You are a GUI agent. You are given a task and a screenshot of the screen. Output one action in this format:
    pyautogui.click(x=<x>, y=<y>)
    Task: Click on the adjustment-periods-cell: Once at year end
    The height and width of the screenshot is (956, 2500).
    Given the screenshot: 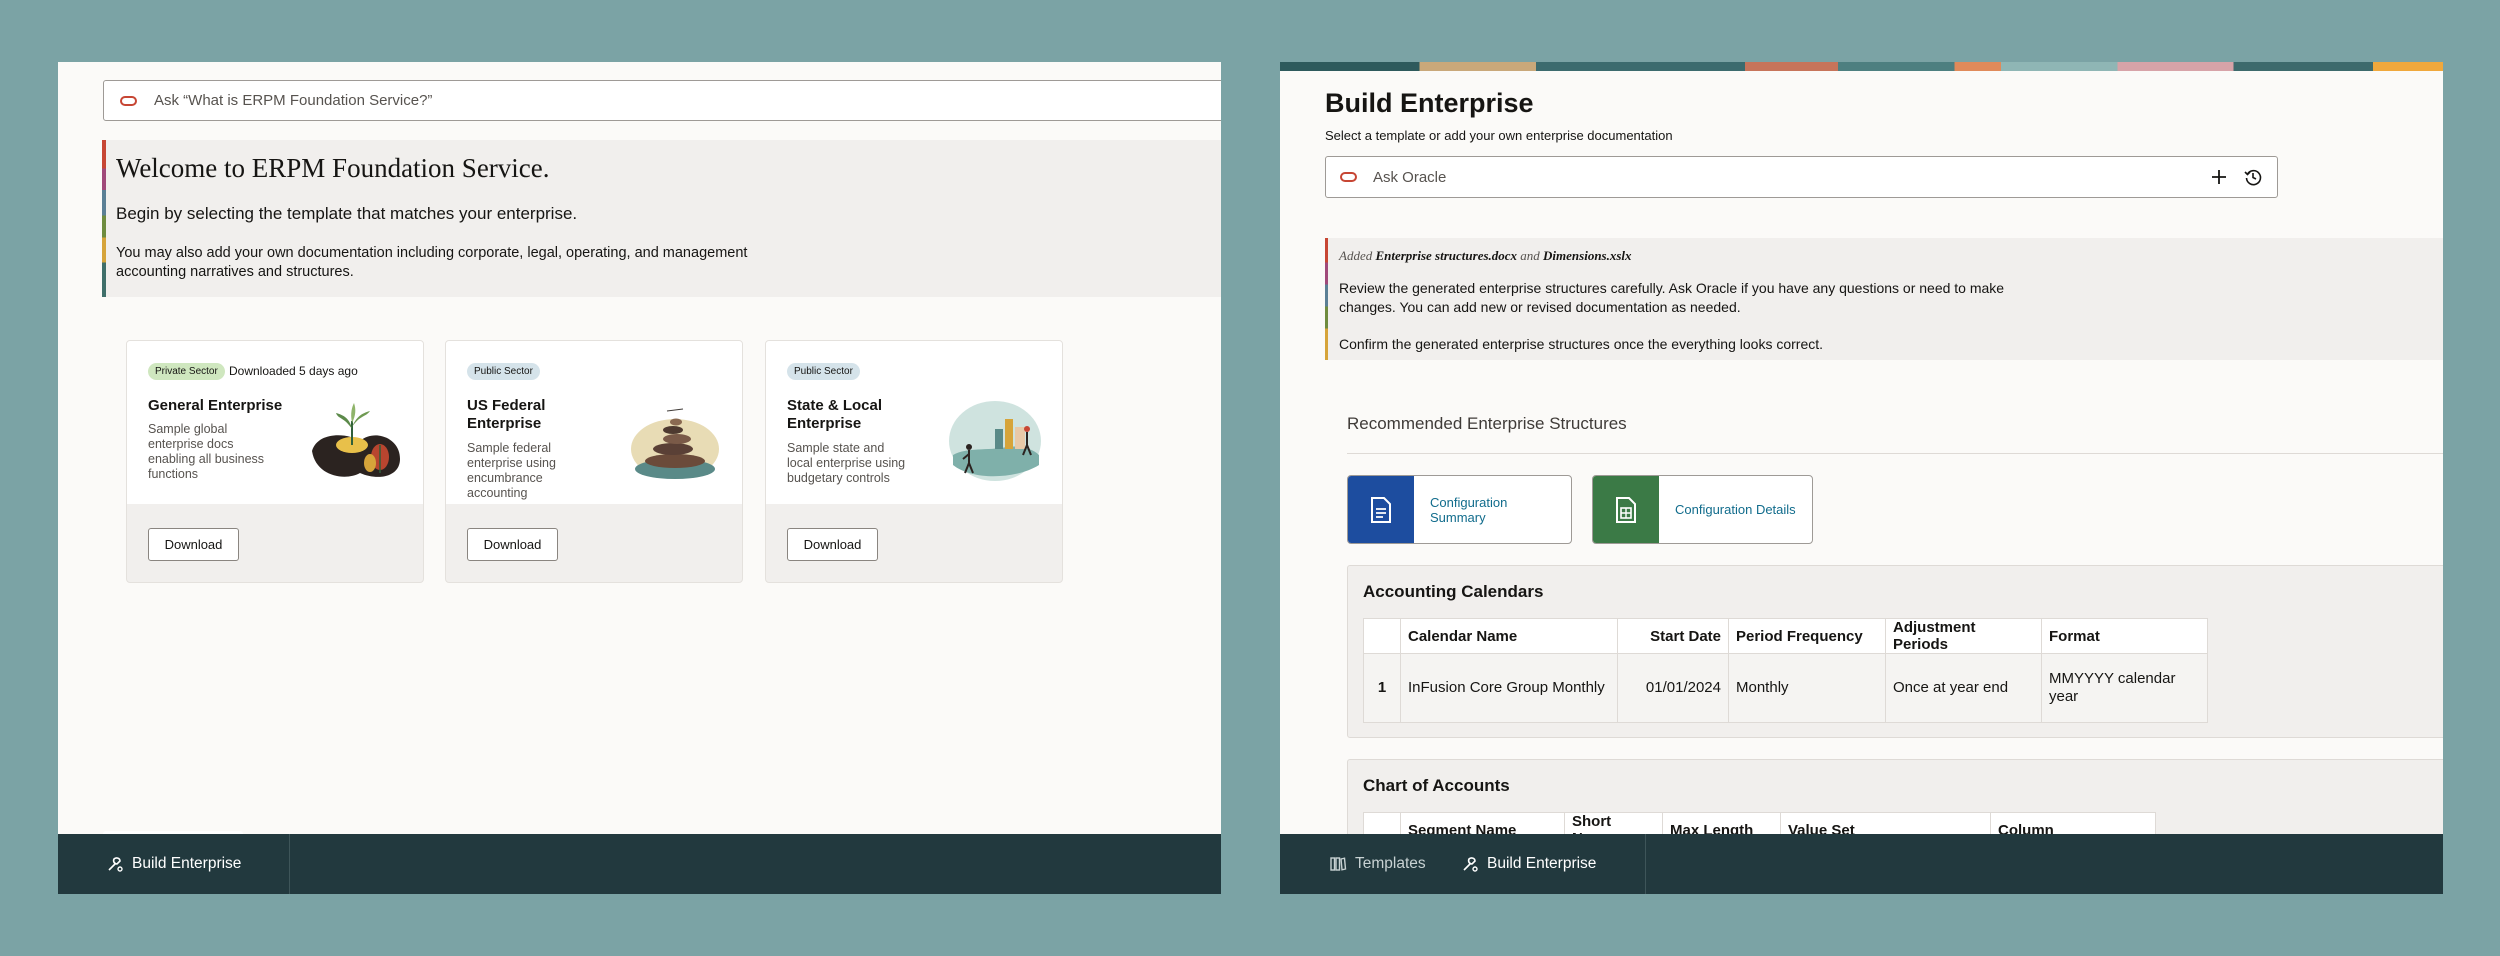 What is the action you would take?
    pyautogui.click(x=1963, y=688)
    